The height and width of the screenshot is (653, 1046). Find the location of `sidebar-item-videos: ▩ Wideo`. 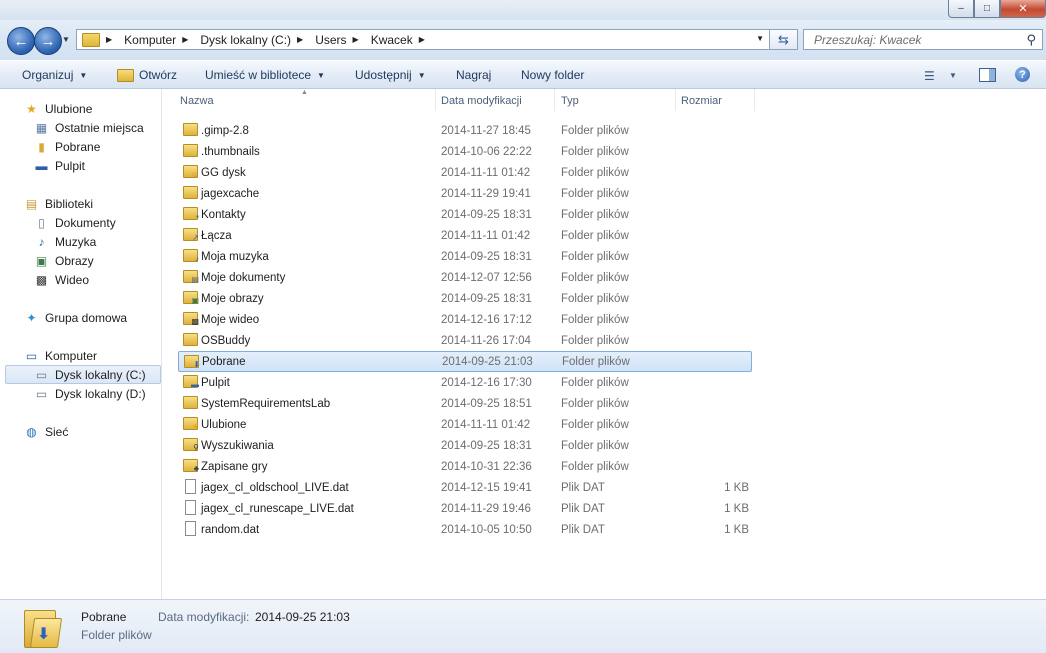

sidebar-item-videos: ▩ Wideo is located at coordinates (61, 279).